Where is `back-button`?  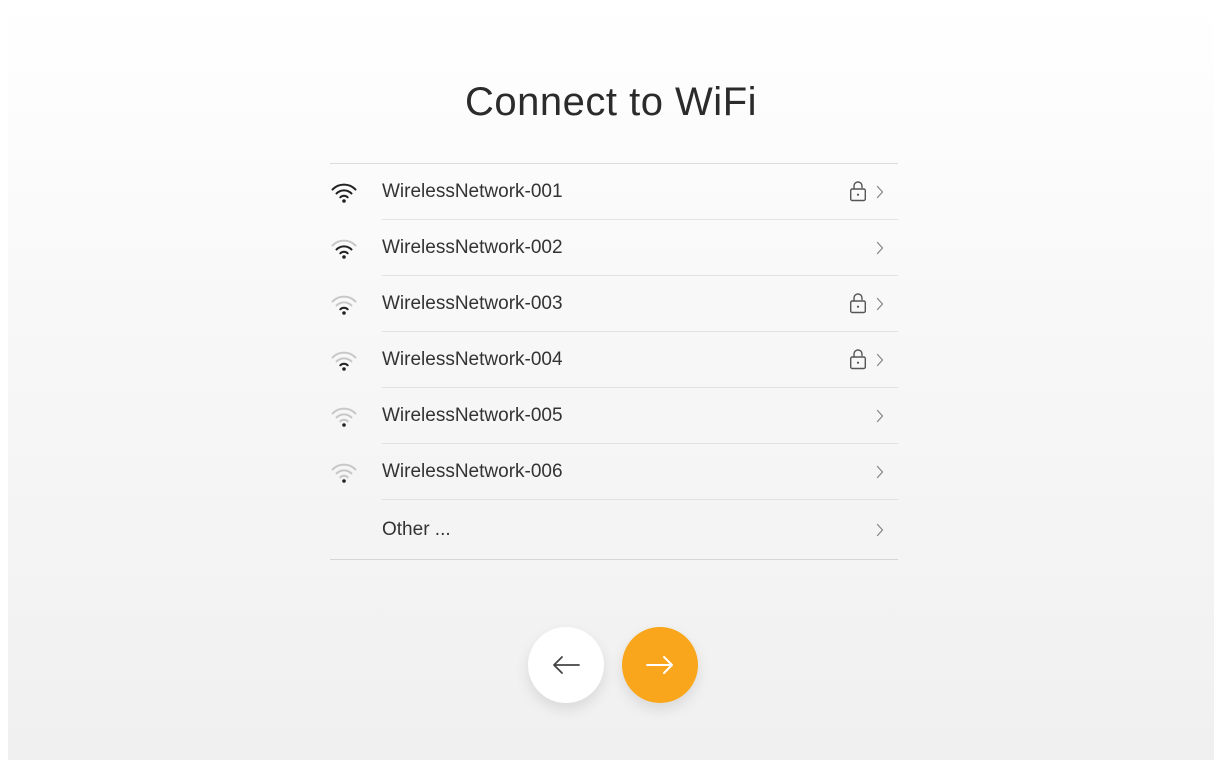 back-button is located at coordinates (566, 665).